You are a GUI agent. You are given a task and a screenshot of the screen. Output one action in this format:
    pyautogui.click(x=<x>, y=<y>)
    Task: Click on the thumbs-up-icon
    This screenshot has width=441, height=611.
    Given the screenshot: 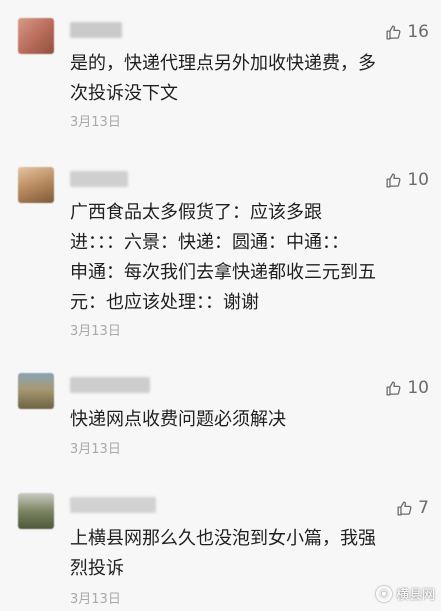 What is the action you would take?
    pyautogui.click(x=404, y=508)
    